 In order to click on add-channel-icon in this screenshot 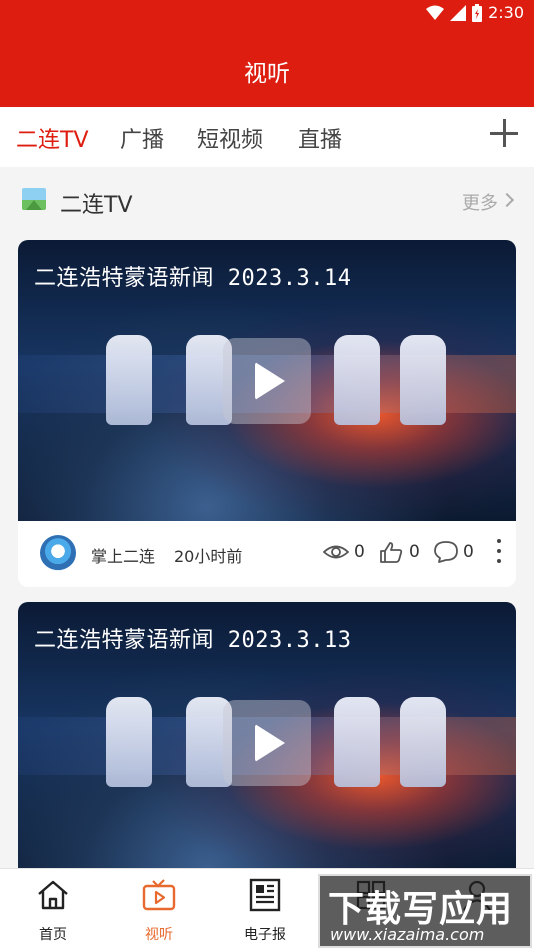, I will do `click(504, 133)`.